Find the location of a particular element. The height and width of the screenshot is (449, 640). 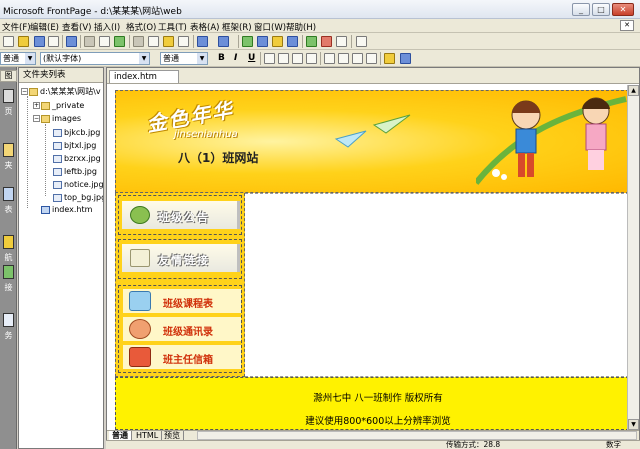

insert-table-icon is located at coordinates (262, 41).